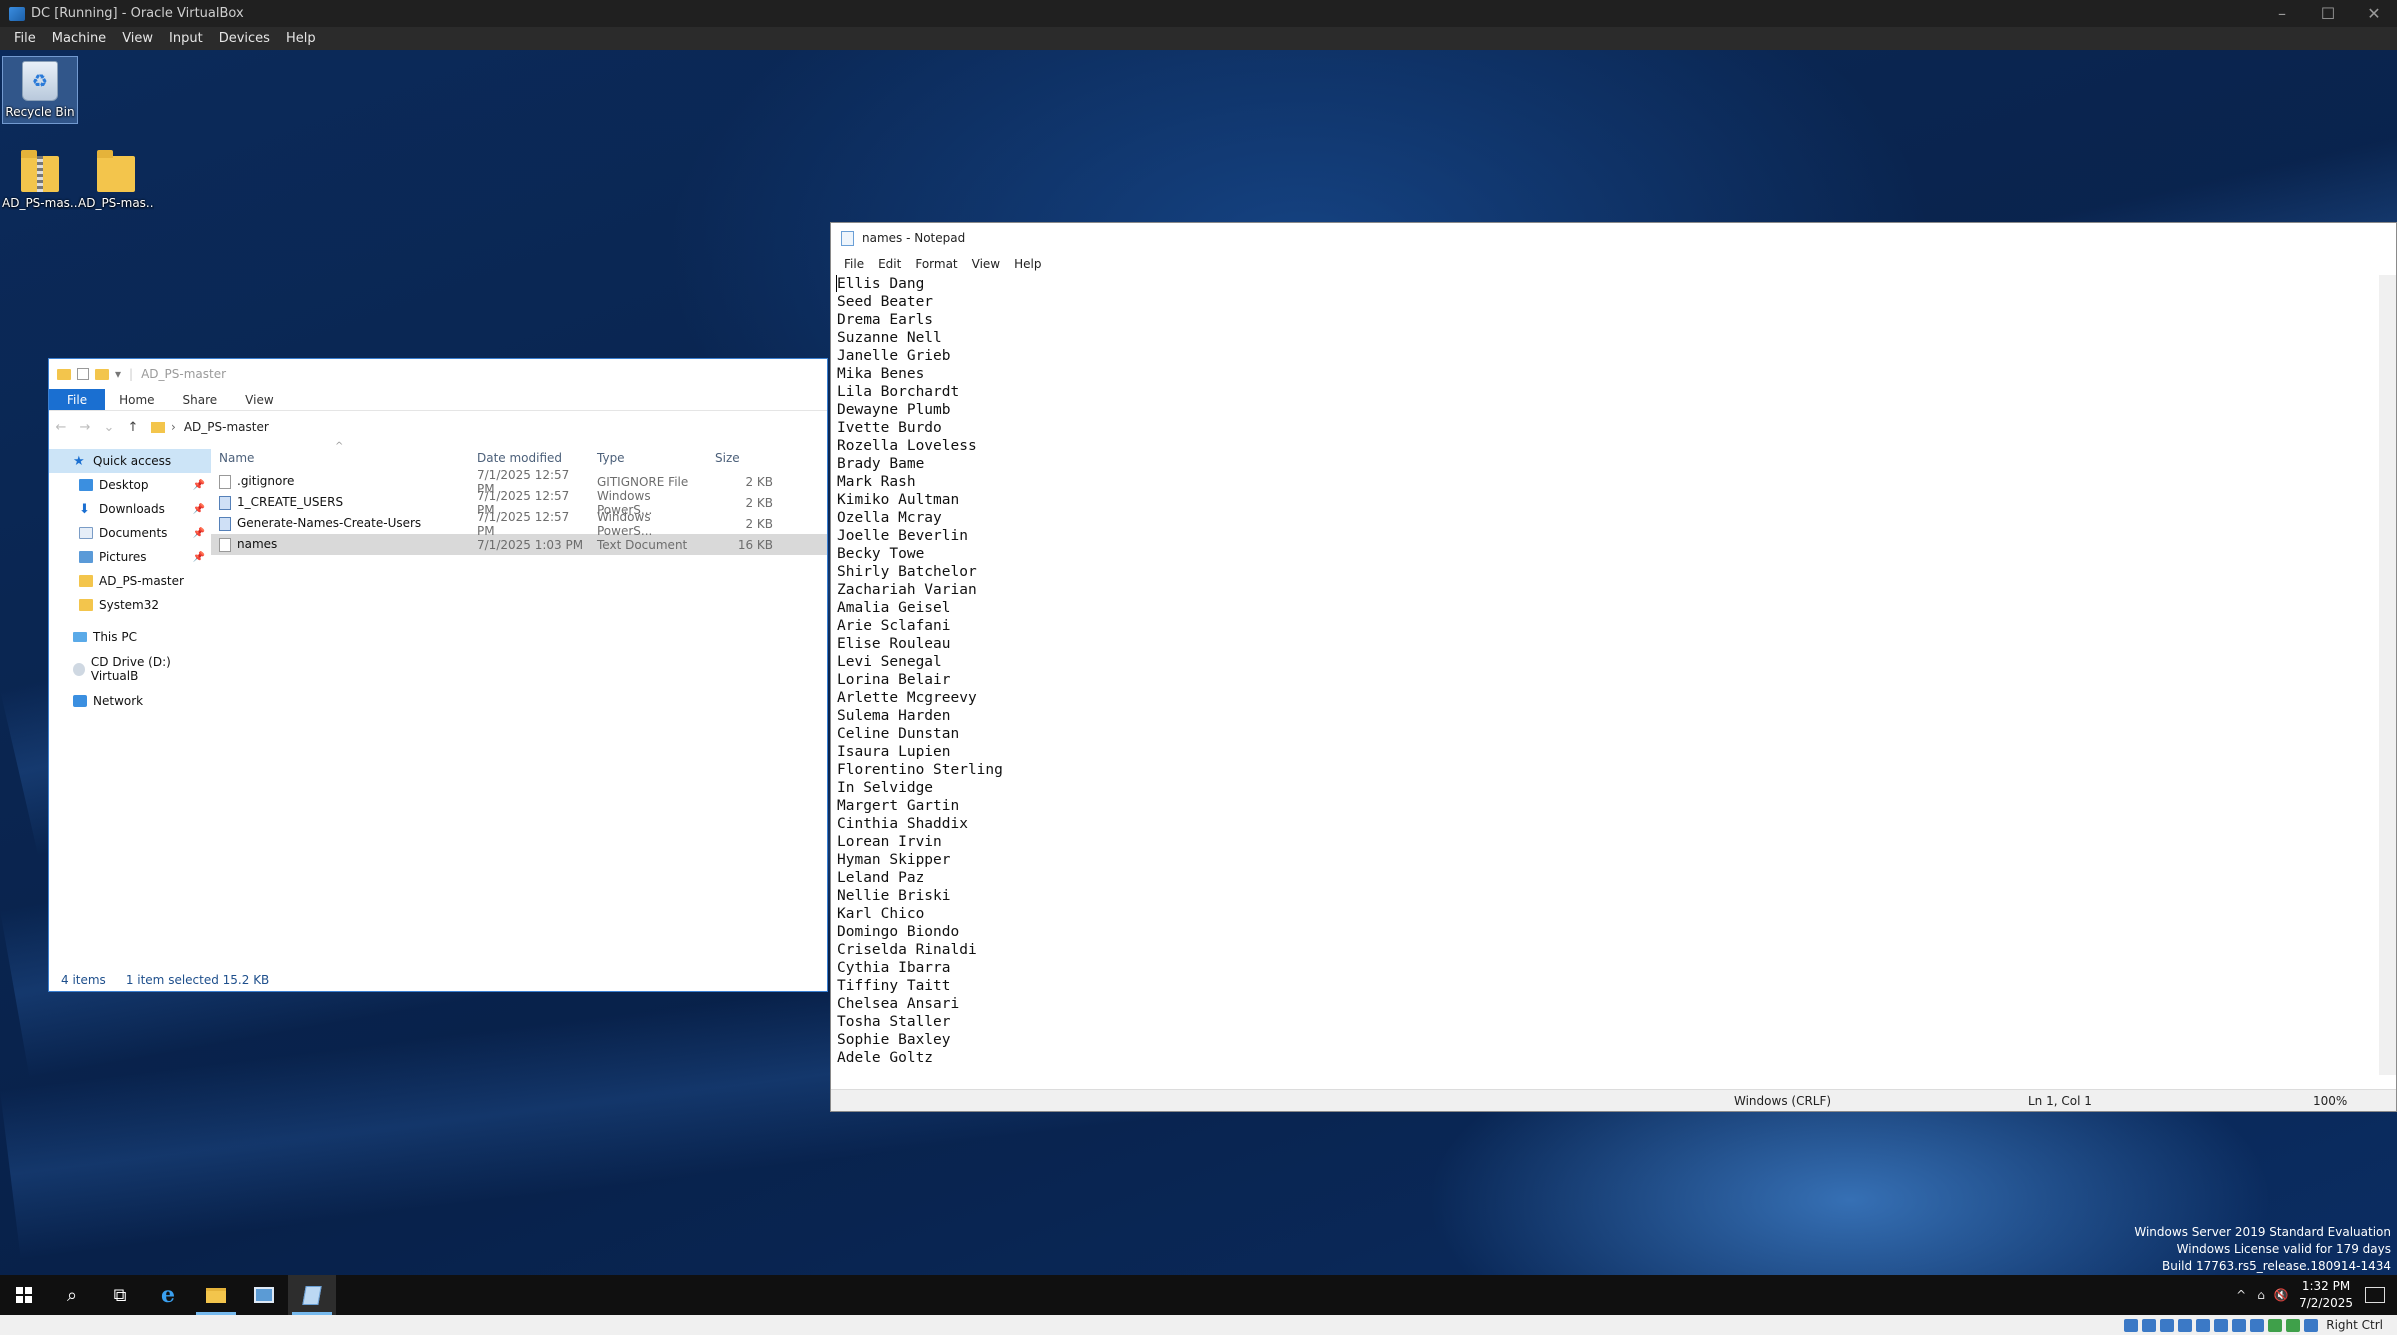 This screenshot has height=1335, width=2397. What do you see at coordinates (85, 427) in the screenshot?
I see `forward-arrow-icon: →` at bounding box center [85, 427].